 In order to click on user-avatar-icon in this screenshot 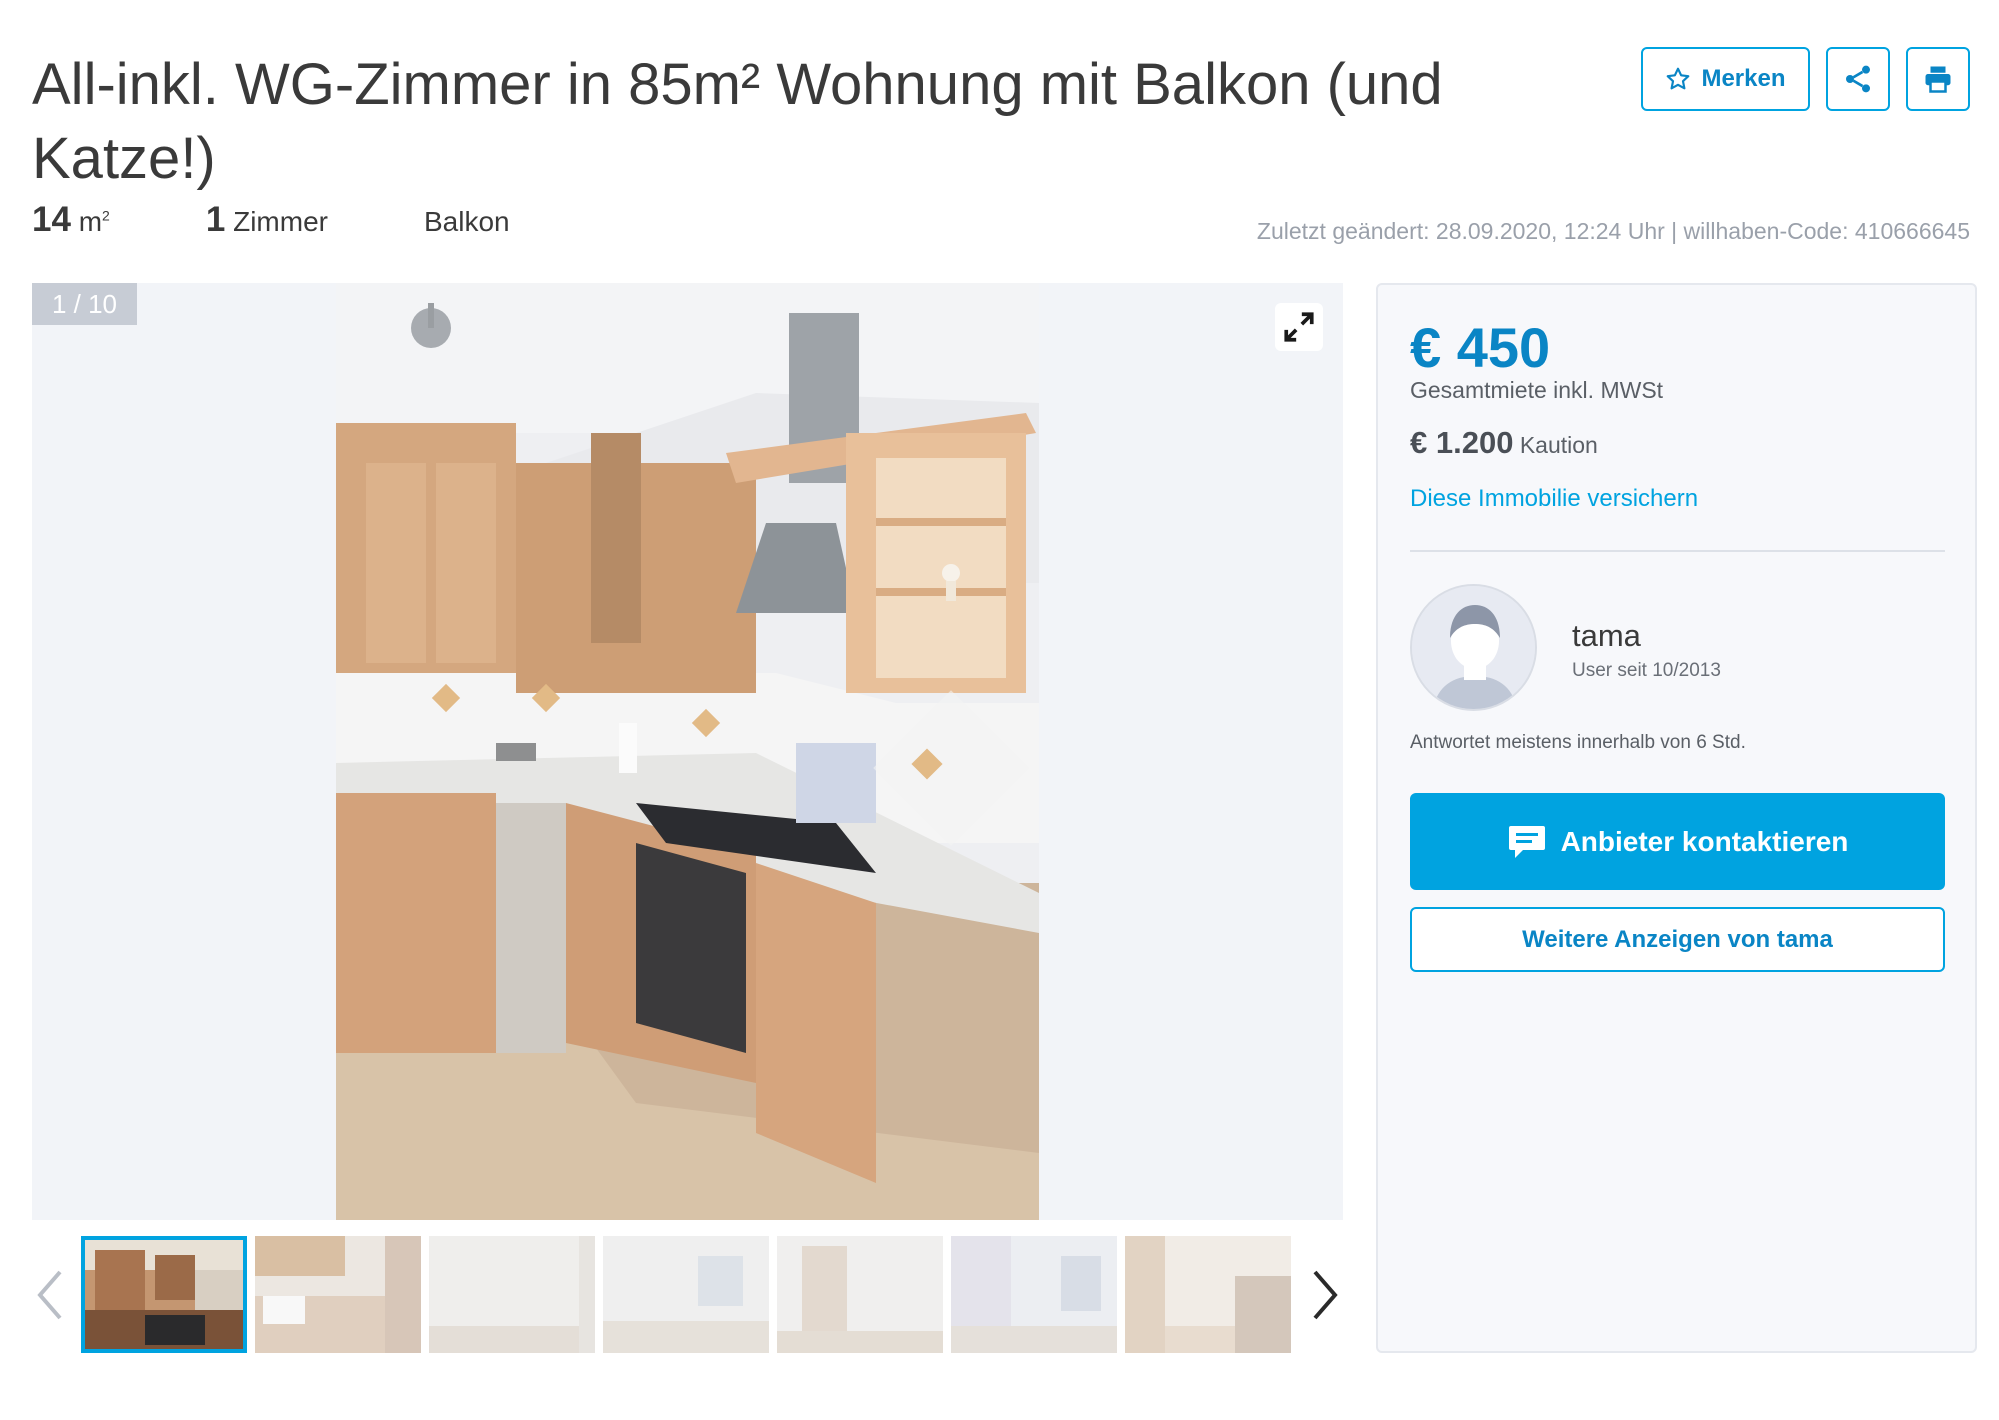, I will do `click(1473, 647)`.